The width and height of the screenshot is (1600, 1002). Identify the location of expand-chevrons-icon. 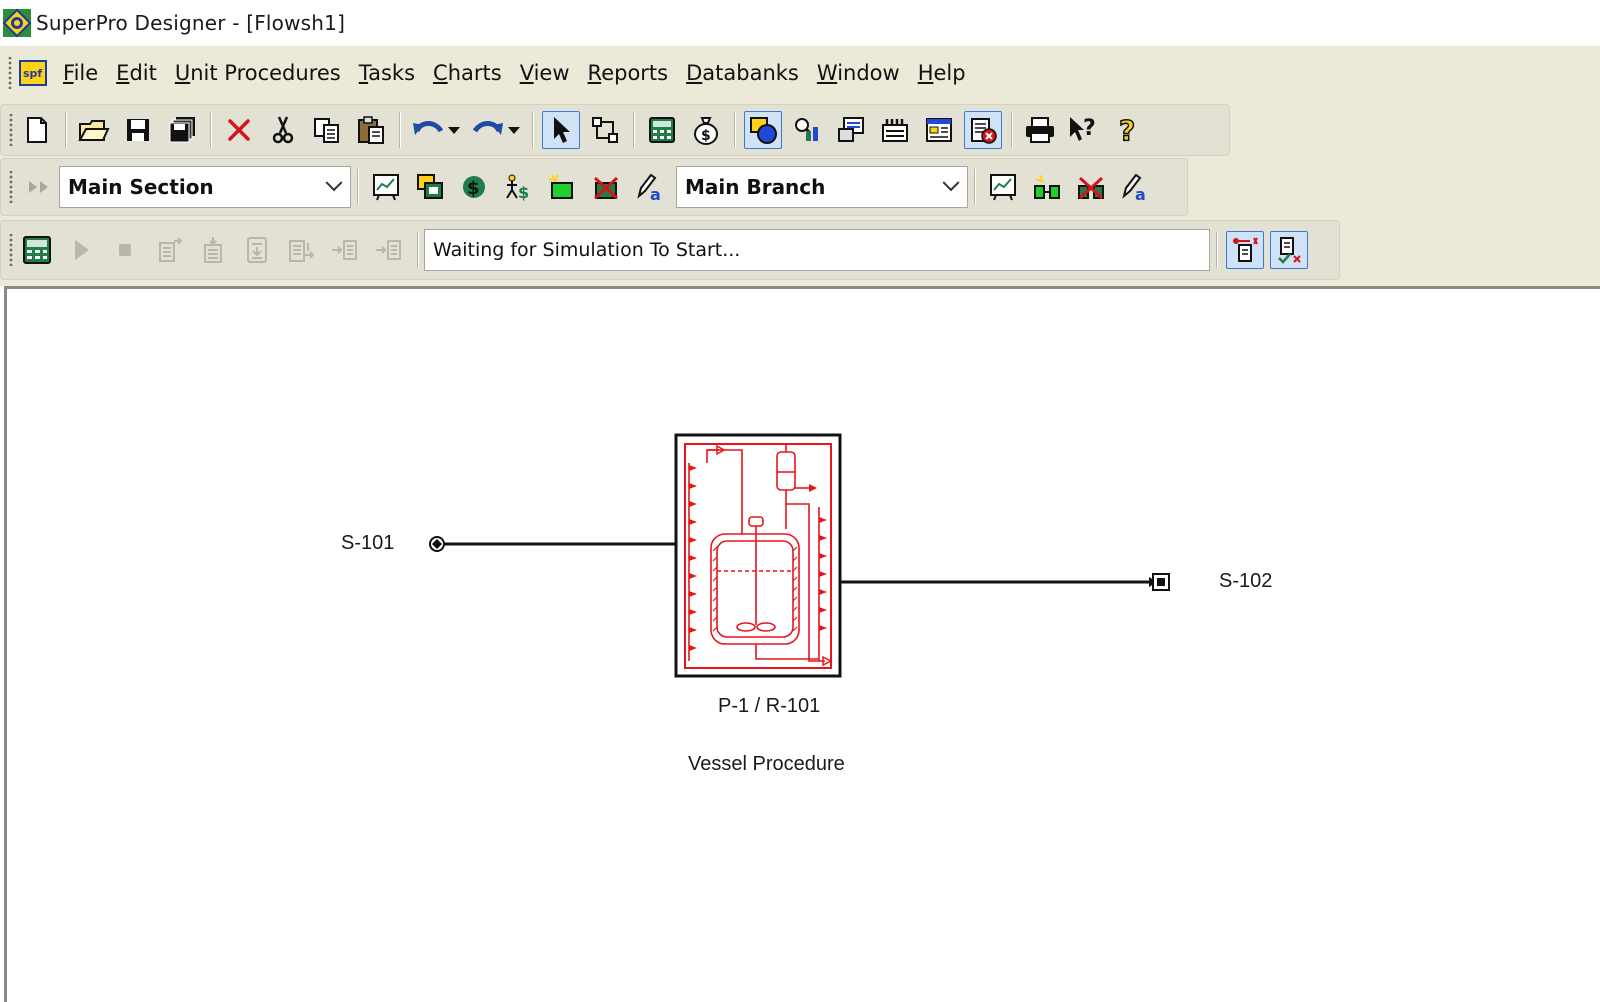
(40, 187).